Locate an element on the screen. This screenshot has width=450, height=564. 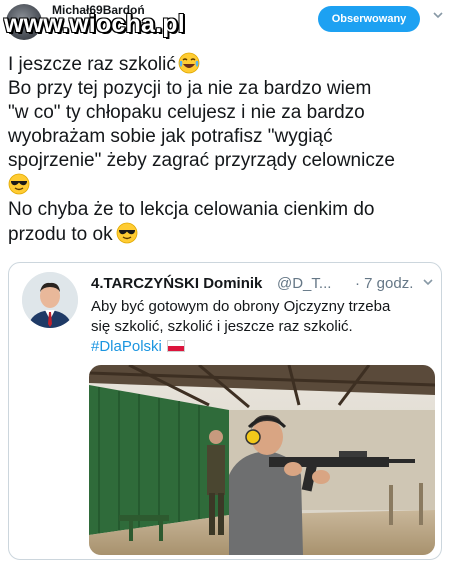
quoted-author-name: 4.TARCZYŃSKI Dominik is located at coordinates (176, 283).